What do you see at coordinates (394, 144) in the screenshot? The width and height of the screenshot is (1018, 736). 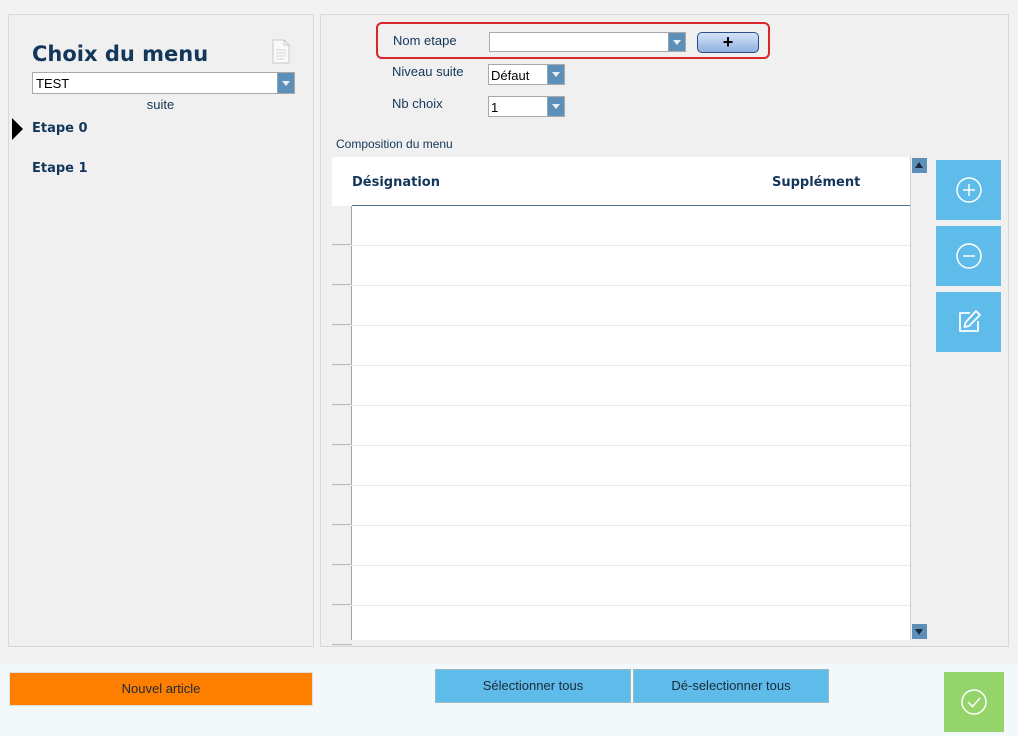 I see `composition-label: Composition du menu` at bounding box center [394, 144].